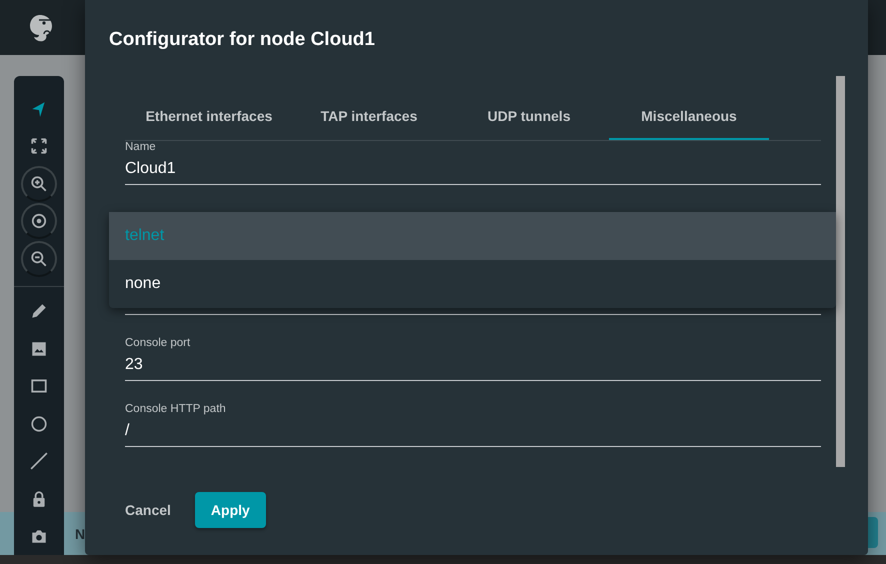  I want to click on circle-icon, so click(39, 423).